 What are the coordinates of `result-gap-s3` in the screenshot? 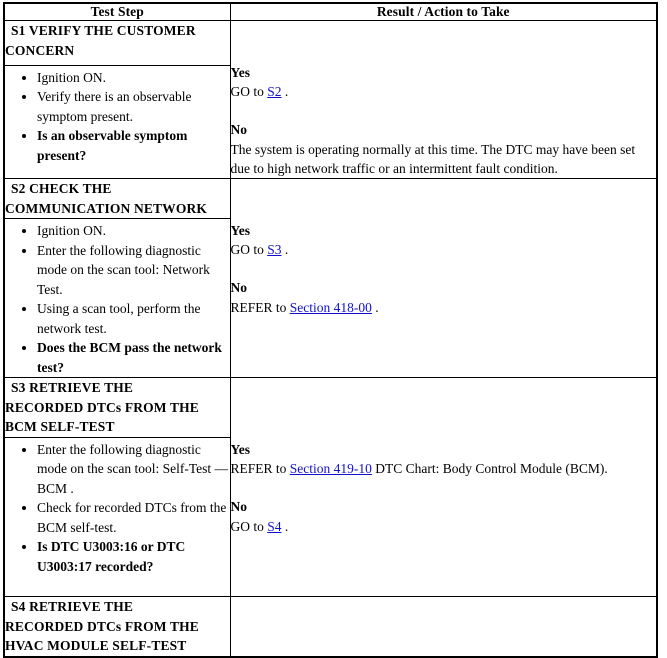 It's located at (444, 487).